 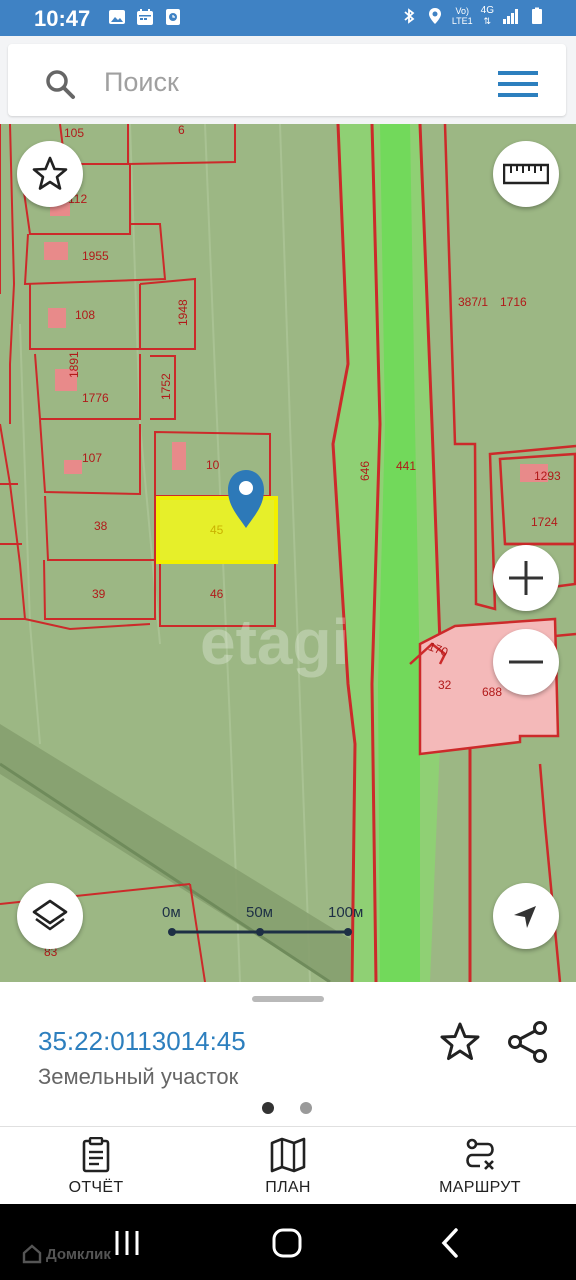 I want to click on favorite-star-icon, so click(x=460, y=1042).